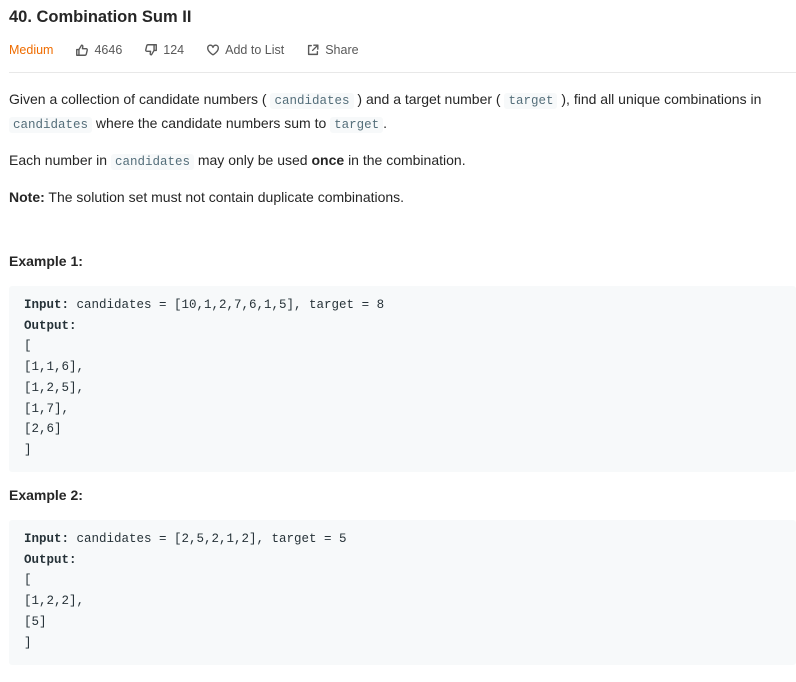  What do you see at coordinates (407, 160) in the screenshot?
I see `text: in the combination.` at bounding box center [407, 160].